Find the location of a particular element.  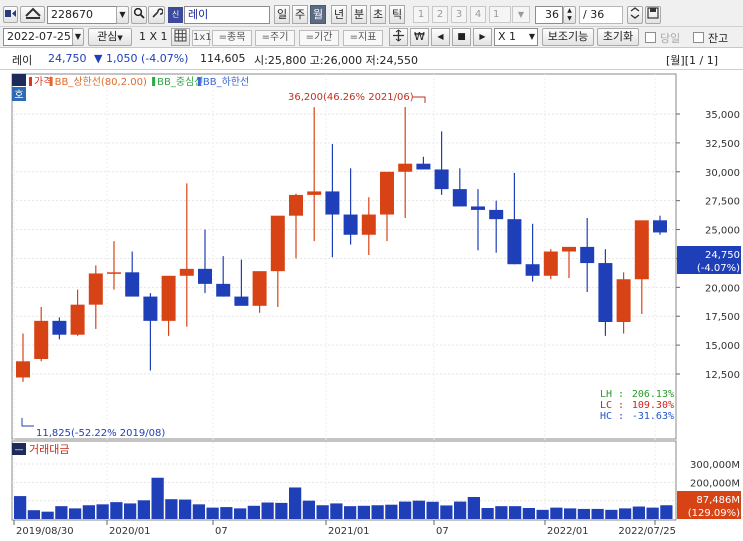

period-minute: 분 is located at coordinates (359, 14).